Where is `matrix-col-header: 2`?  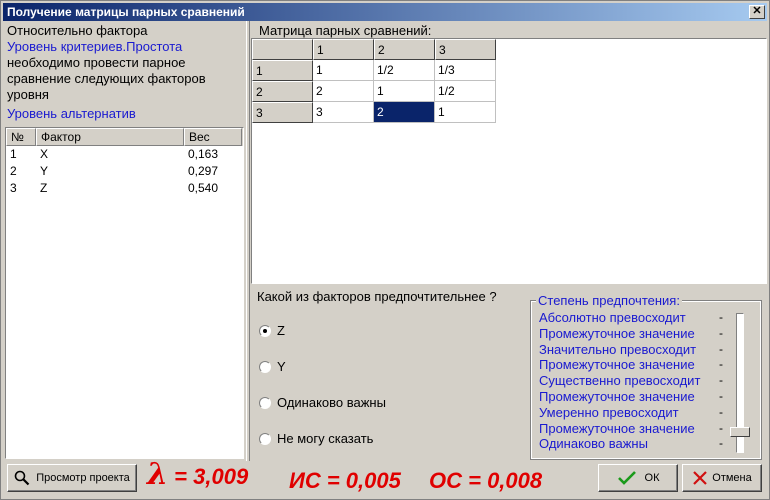 matrix-col-header: 2 is located at coordinates (404, 49).